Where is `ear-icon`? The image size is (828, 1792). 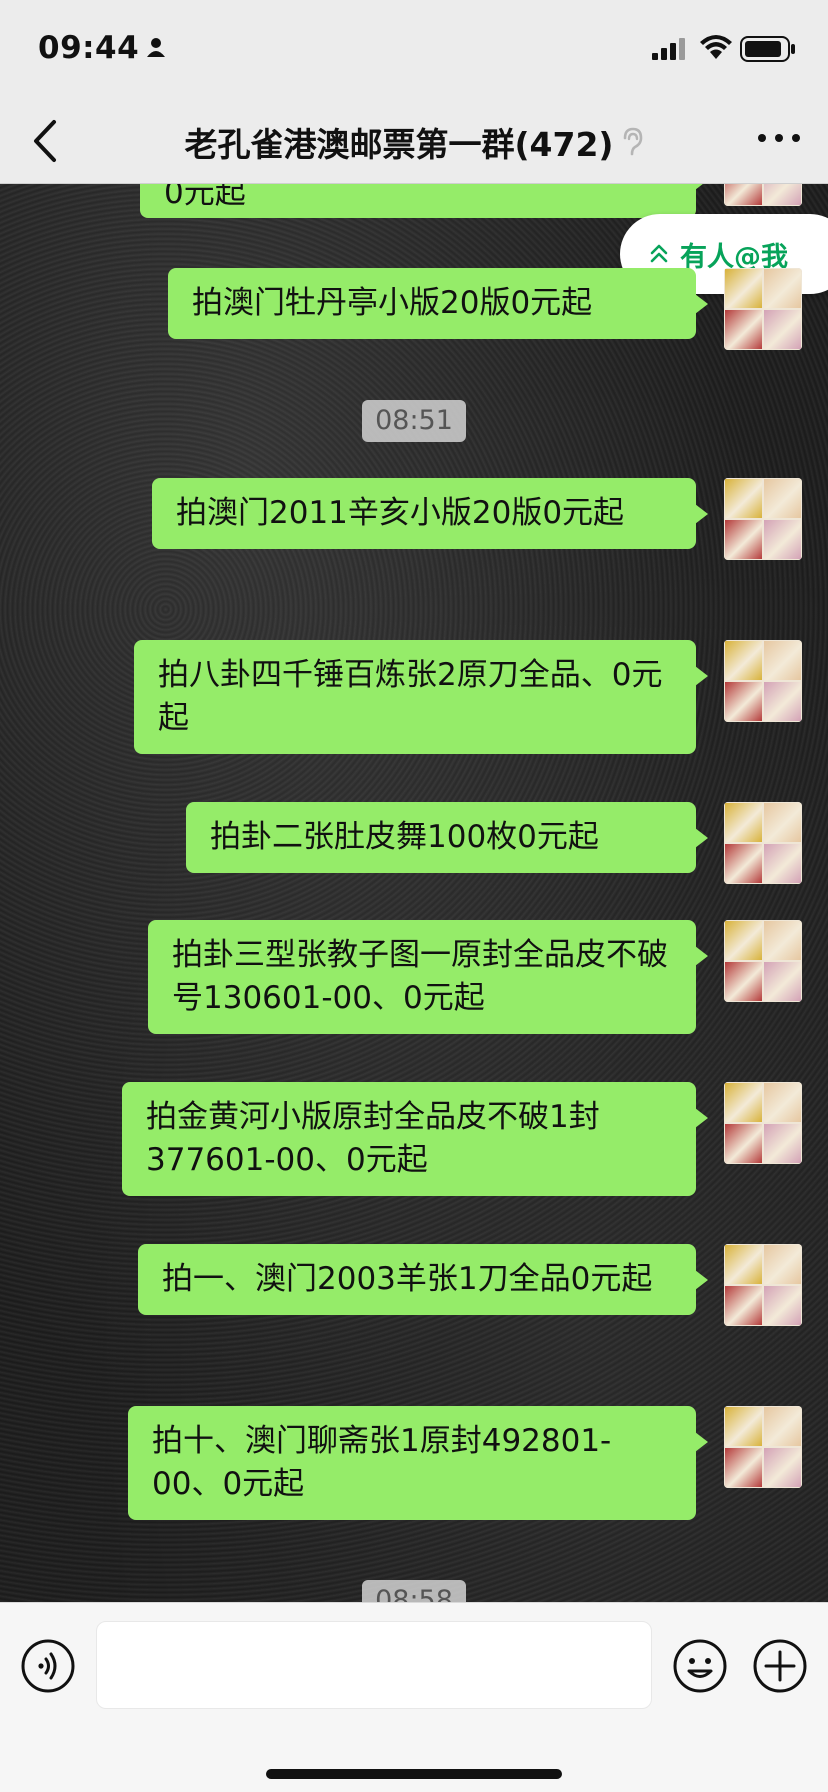
ear-icon is located at coordinates (632, 141).